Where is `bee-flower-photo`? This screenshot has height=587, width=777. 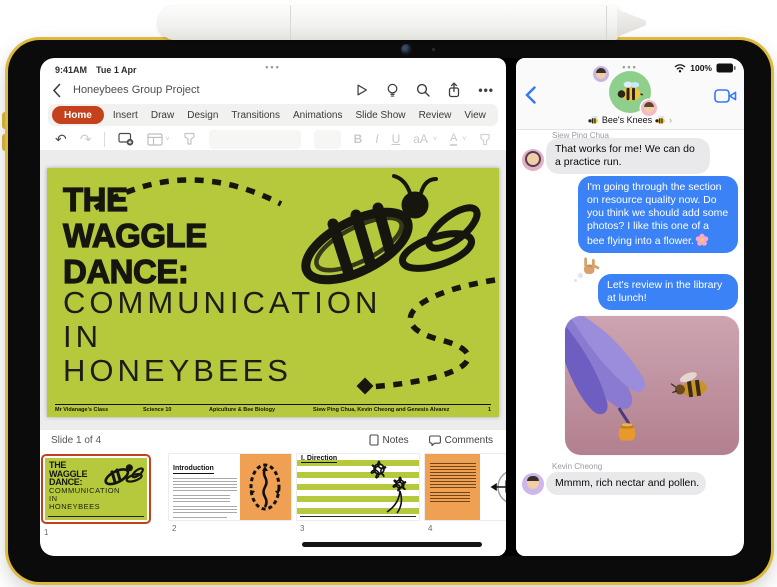
bee-flower-photo is located at coordinates (652, 385).